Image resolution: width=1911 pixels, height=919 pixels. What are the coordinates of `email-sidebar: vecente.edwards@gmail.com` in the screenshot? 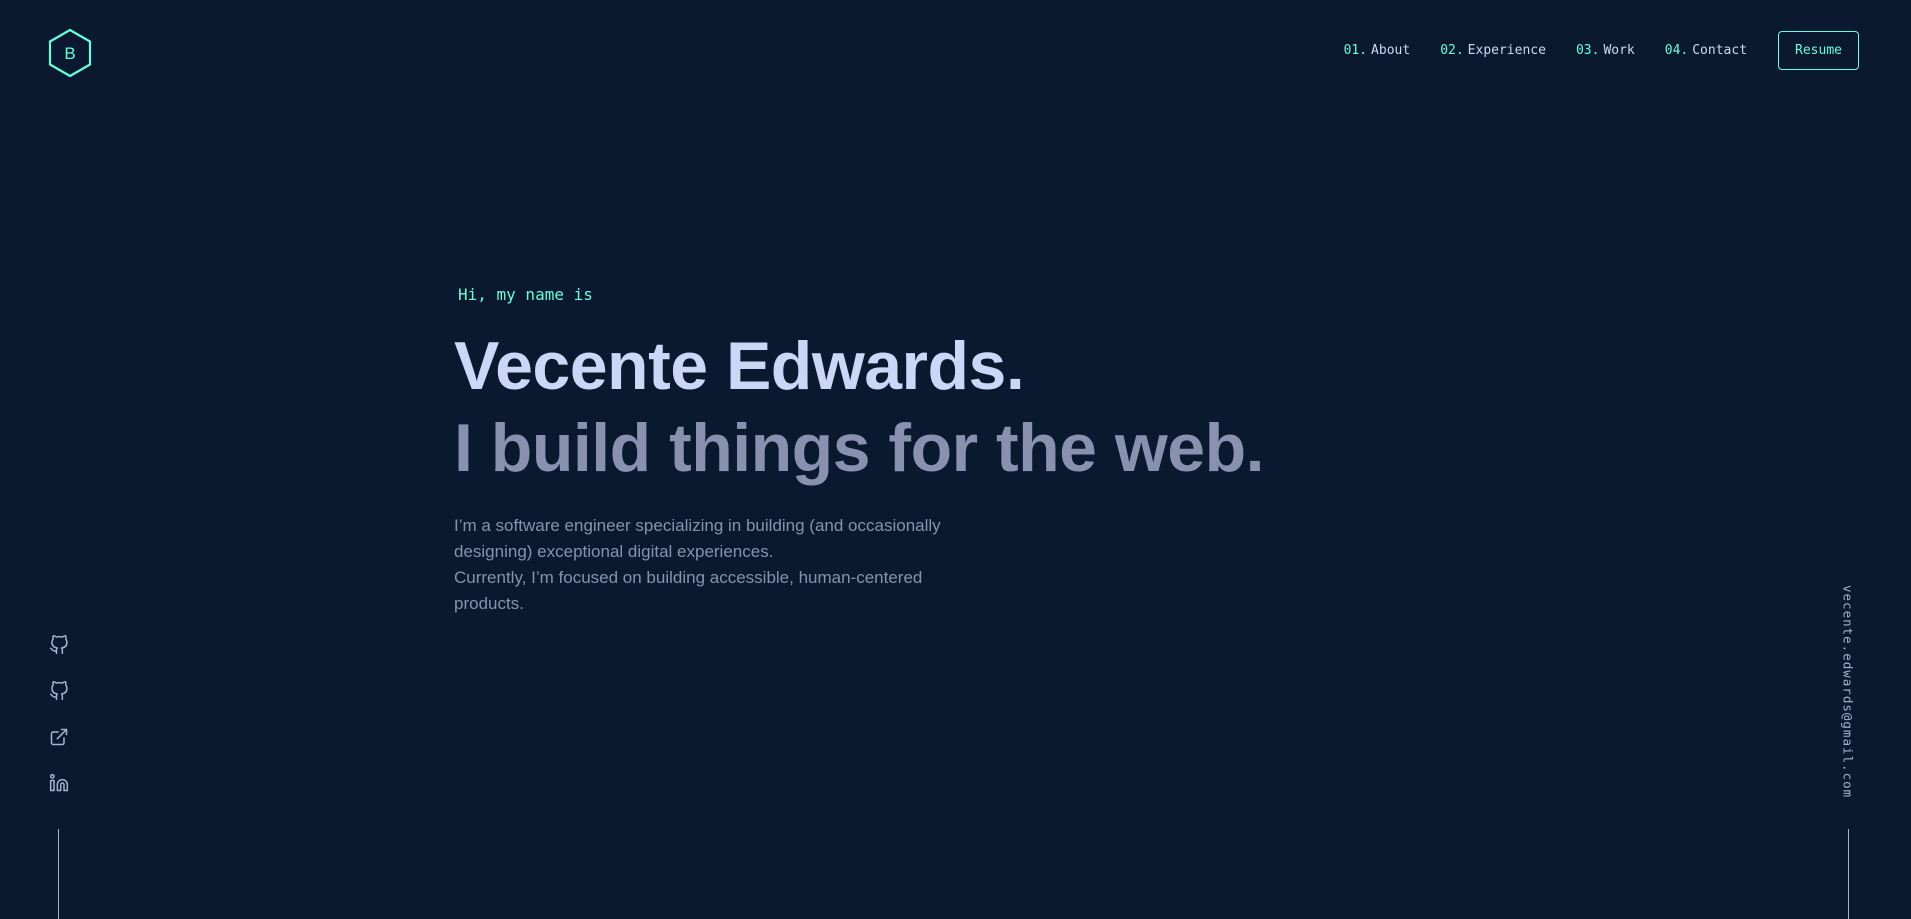 It's located at (1848, 693).